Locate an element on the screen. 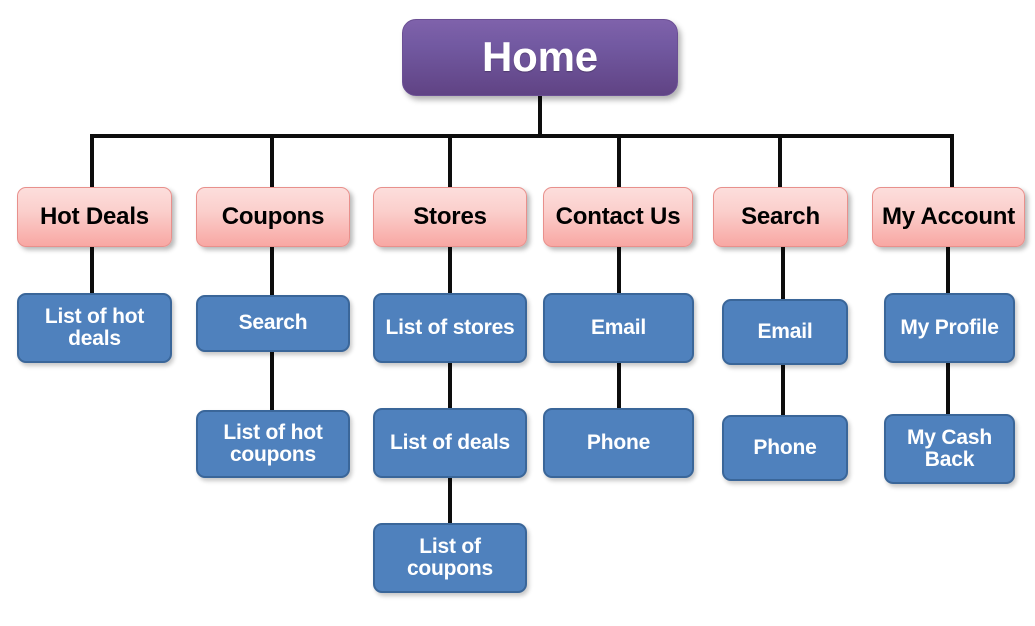  connector-list-stores-to-list-deals is located at coordinates (450, 384).